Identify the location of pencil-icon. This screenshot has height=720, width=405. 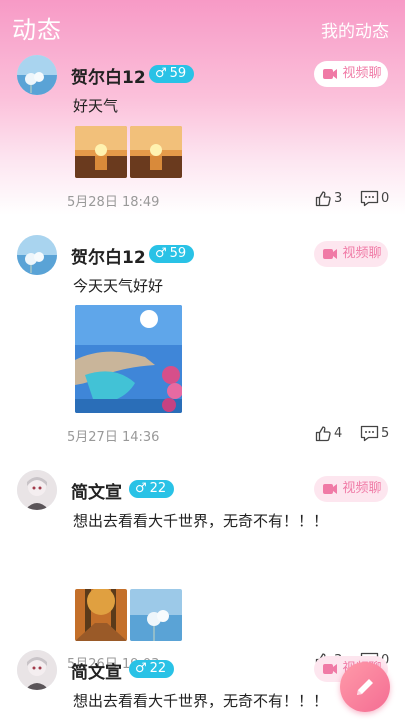
(365, 687).